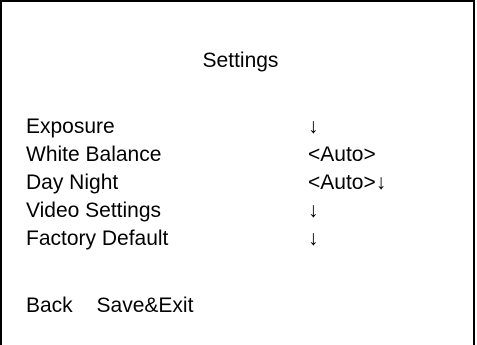 This screenshot has height=345, width=477. Describe the element at coordinates (49, 306) in the screenshot. I see `back-button: Back` at that location.